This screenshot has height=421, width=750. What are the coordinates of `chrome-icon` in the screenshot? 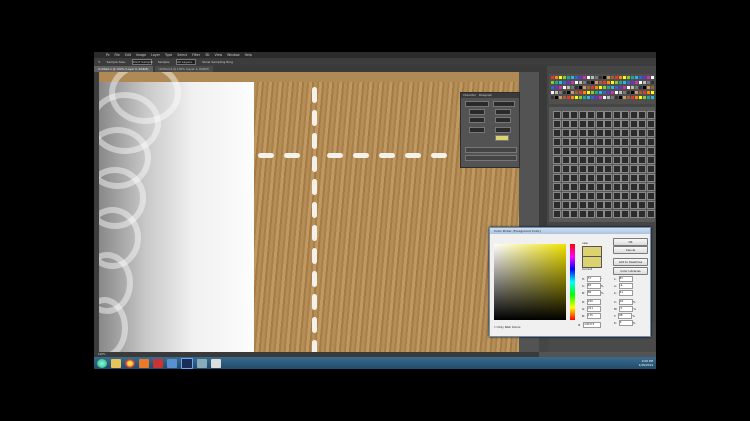 It's located at (130, 363).